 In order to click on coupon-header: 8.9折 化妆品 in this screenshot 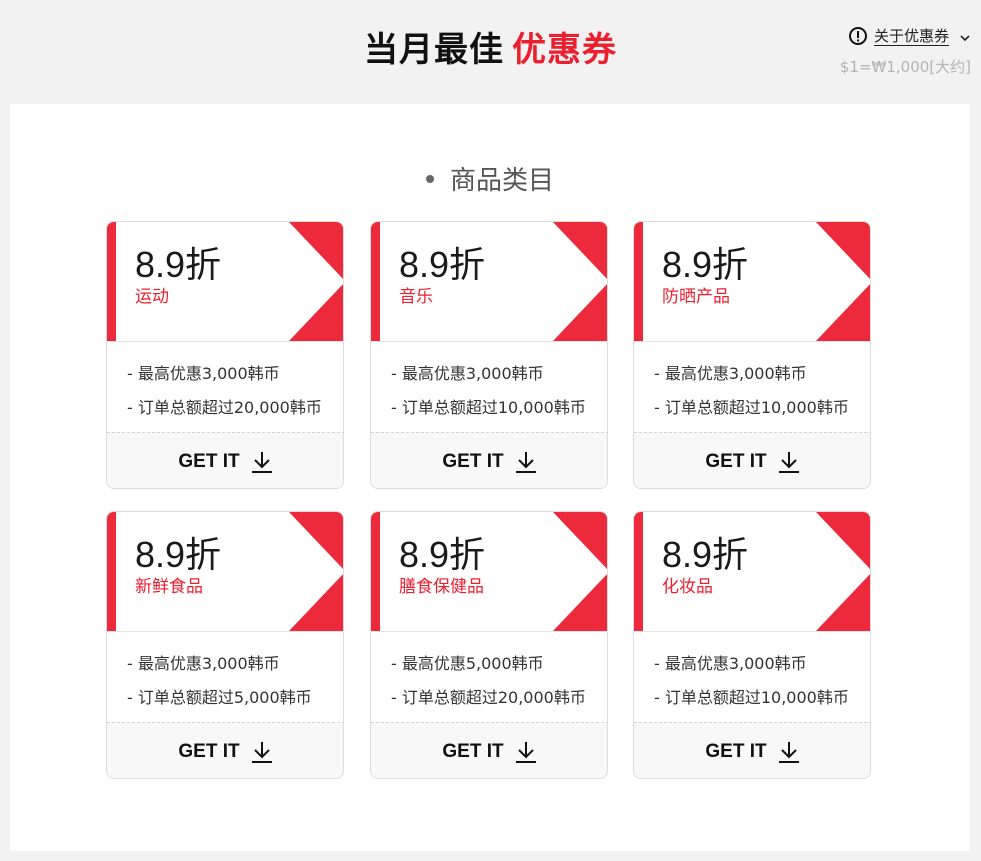, I will do `click(752, 571)`.